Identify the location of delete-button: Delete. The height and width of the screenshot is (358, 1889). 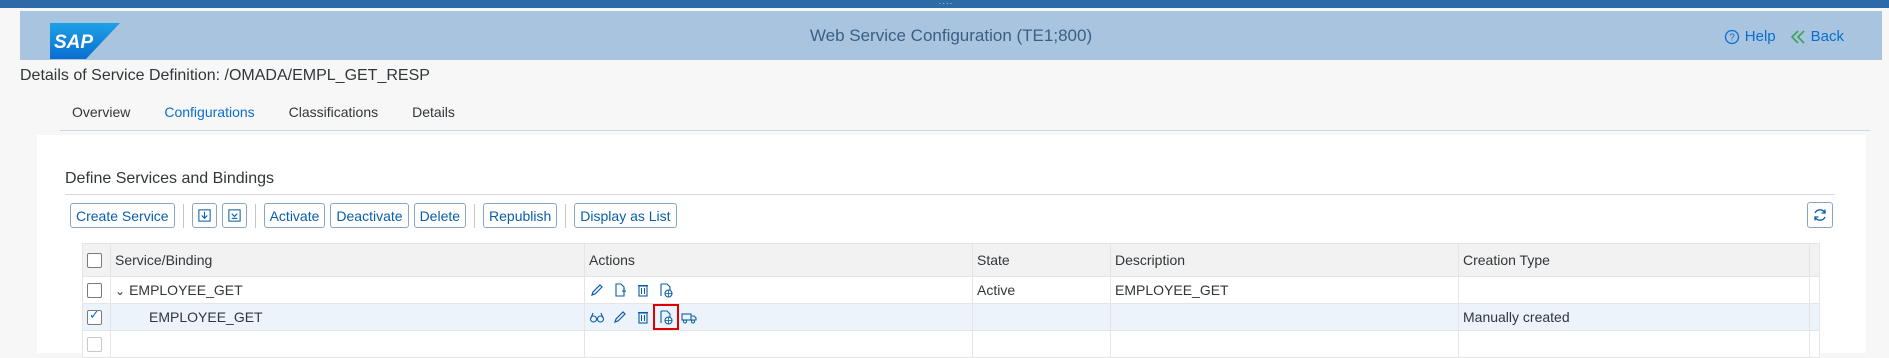
(440, 215).